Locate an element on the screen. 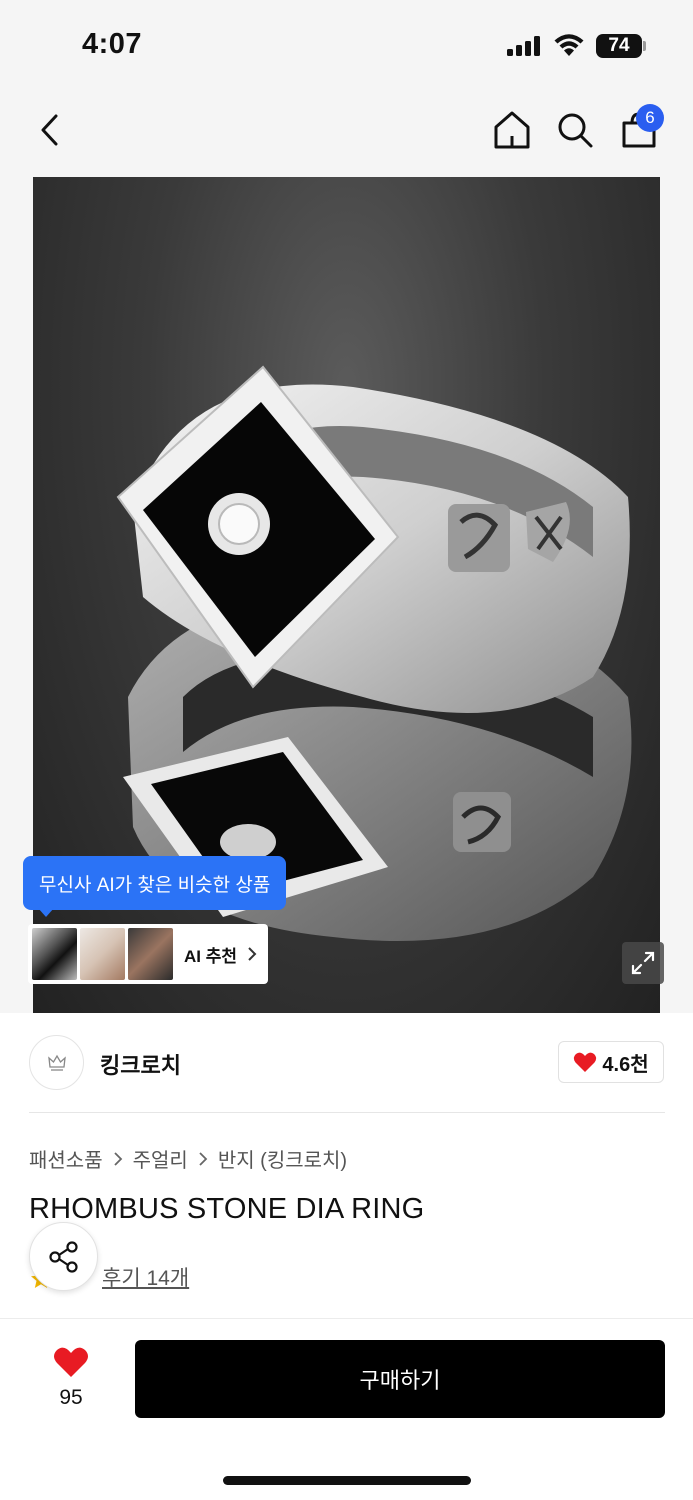 This screenshot has height=1500, width=693. share-button is located at coordinates (63, 1256).